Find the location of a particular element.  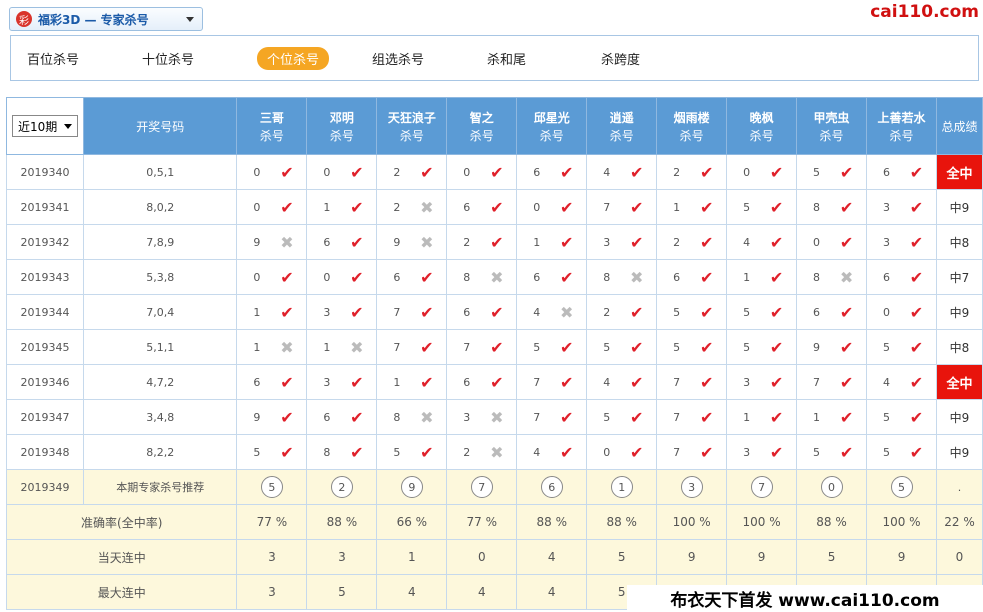

table-row: 2019343 5,3,8 0 ✔ 0 ✔ 6 ✔ 8 ✖ 6 ✔ 8 ✖ 6 ✔ 1 ✔ 8 ✖ 6 ✔ 中7 is located at coordinates (494, 277).